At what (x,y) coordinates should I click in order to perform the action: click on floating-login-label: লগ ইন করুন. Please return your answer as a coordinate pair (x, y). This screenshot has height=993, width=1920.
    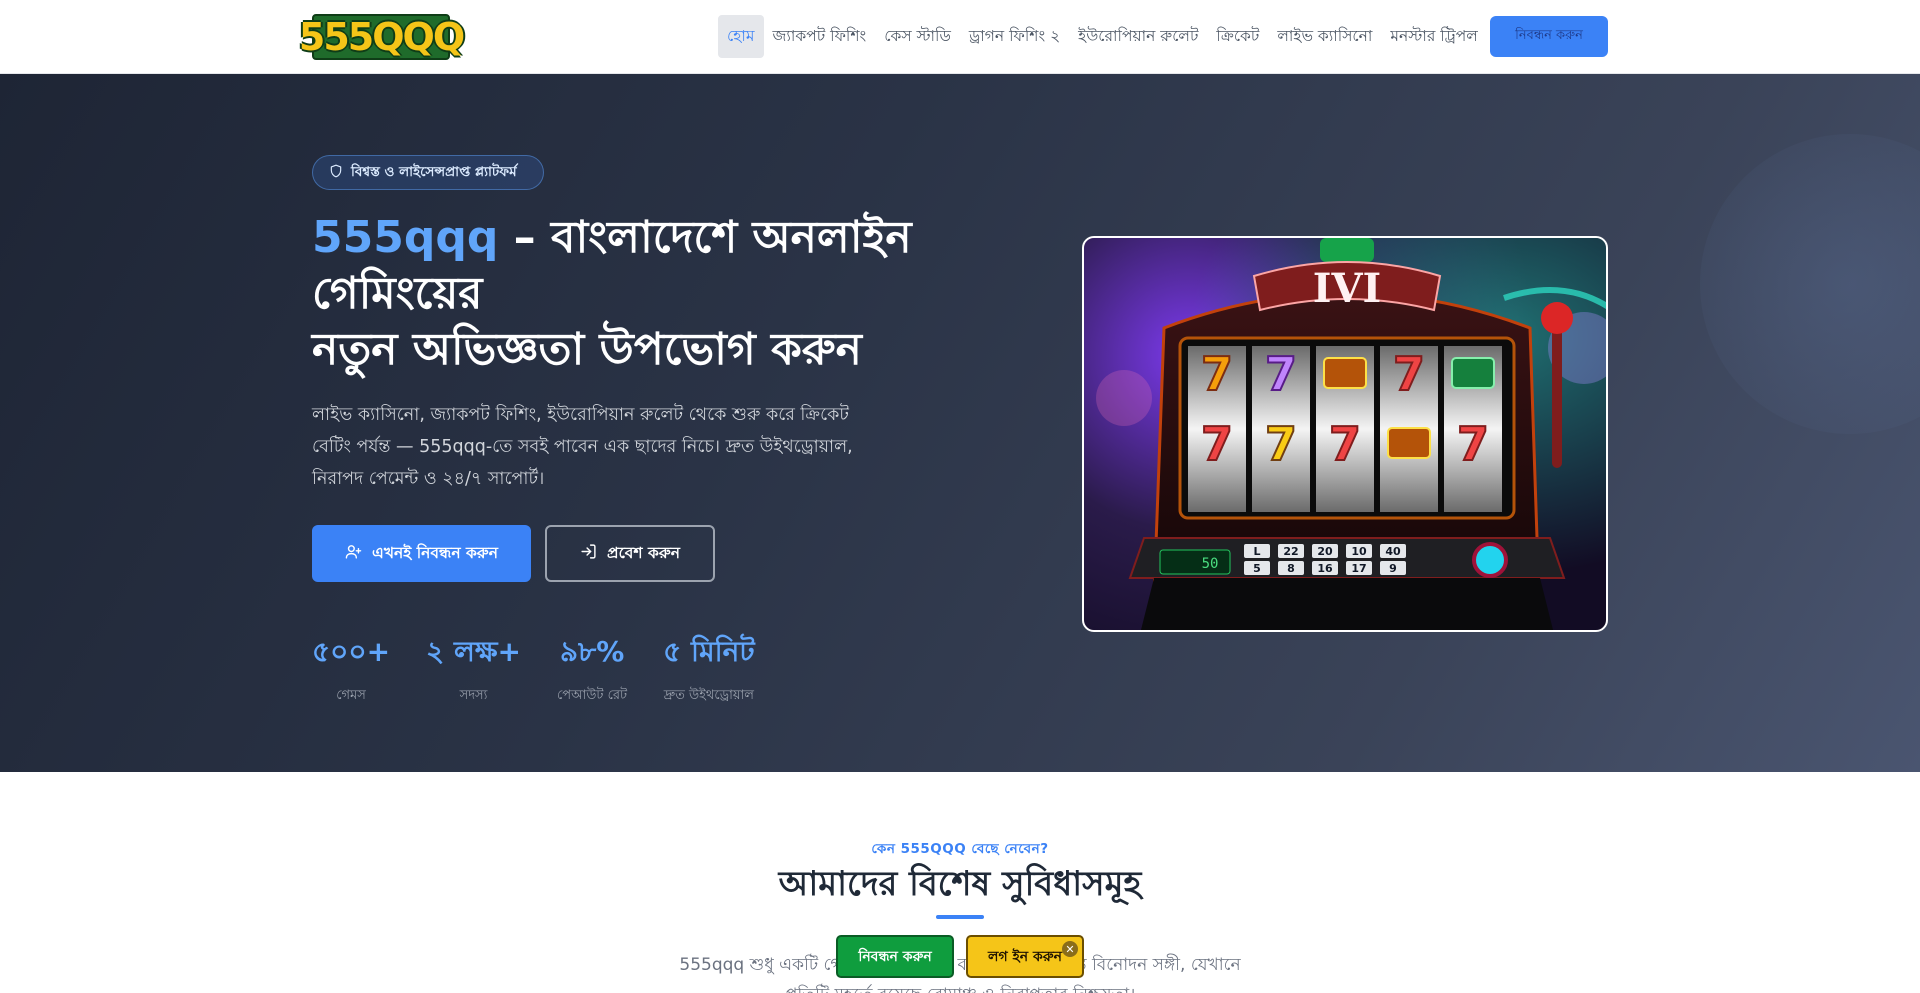
    Looking at the image, I should click on (1025, 956).